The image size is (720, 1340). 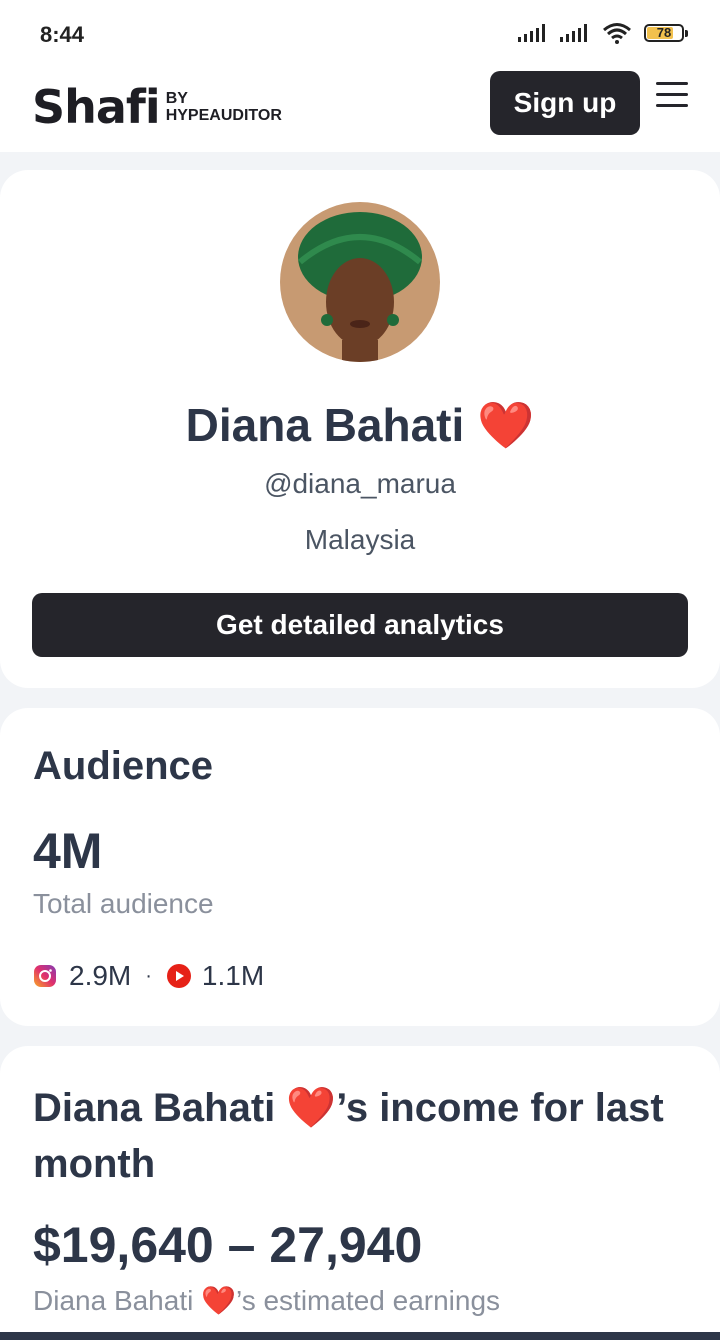 What do you see at coordinates (360, 539) in the screenshot?
I see `profile-country: Malaysia` at bounding box center [360, 539].